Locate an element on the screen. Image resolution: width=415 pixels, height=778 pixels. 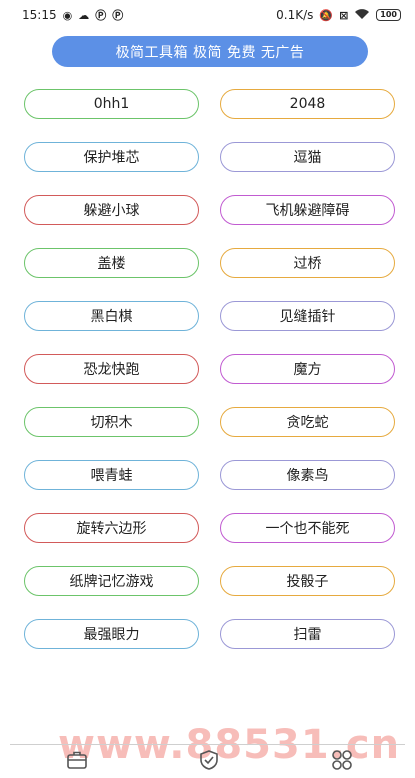
game-button-label: 喂青蛙 is located at coordinates (111, 476).